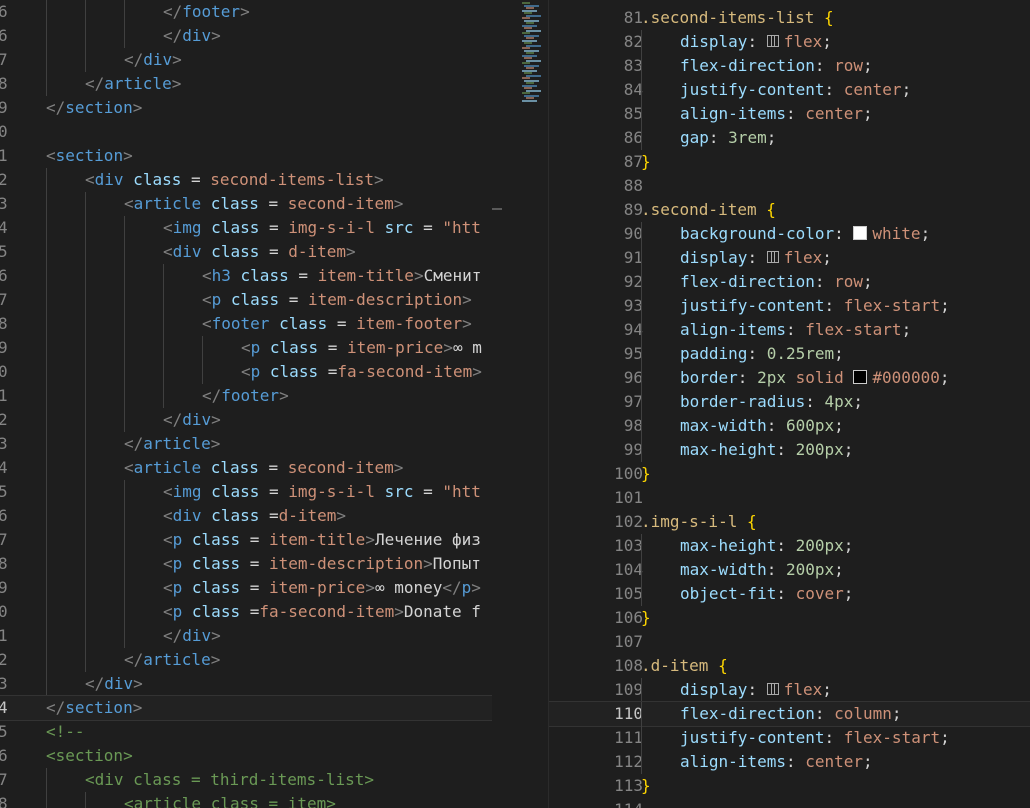 Image resolution: width=1030 pixels, height=808 pixels. I want to click on code-line: 1 <section>, so click(246, 156).